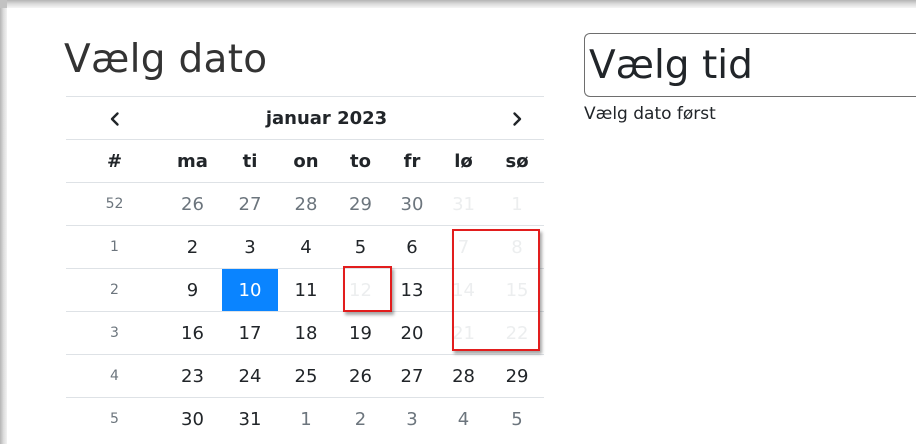 This screenshot has width=916, height=444. Describe the element at coordinates (458, 4) in the screenshot. I see `window-frame-top` at that location.